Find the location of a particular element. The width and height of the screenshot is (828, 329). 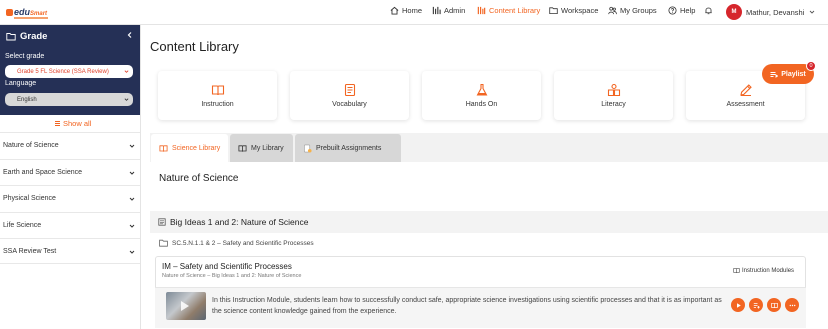

nav-workspace-label: Workspace is located at coordinates (580, 10).